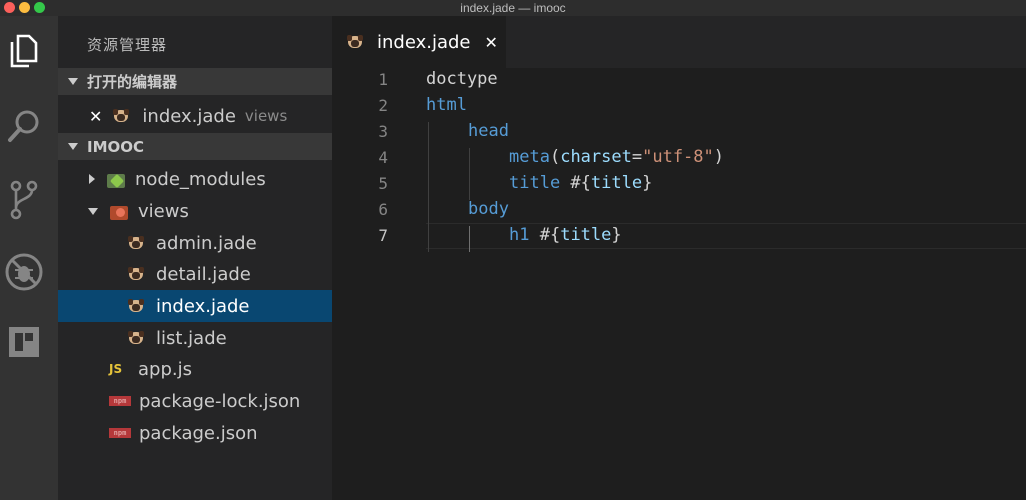 This screenshot has width=1026, height=500. I want to click on window-title: index.jade — imooc, so click(513, 8).